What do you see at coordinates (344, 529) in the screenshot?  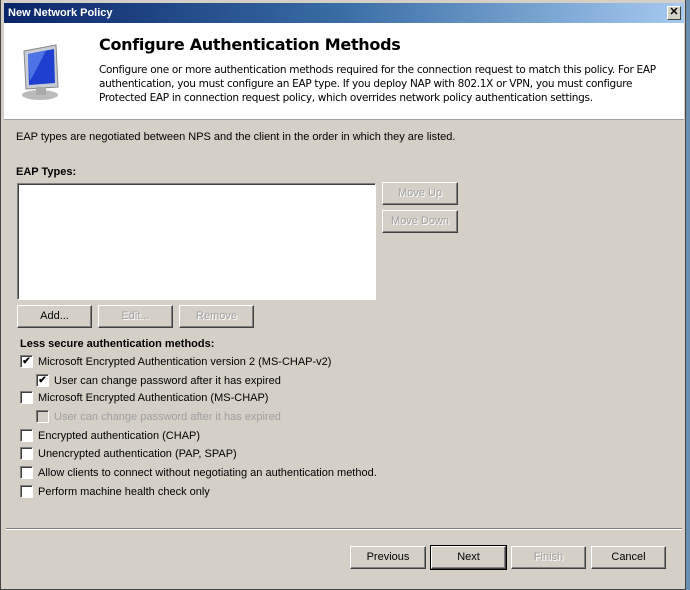 I see `separator` at bounding box center [344, 529].